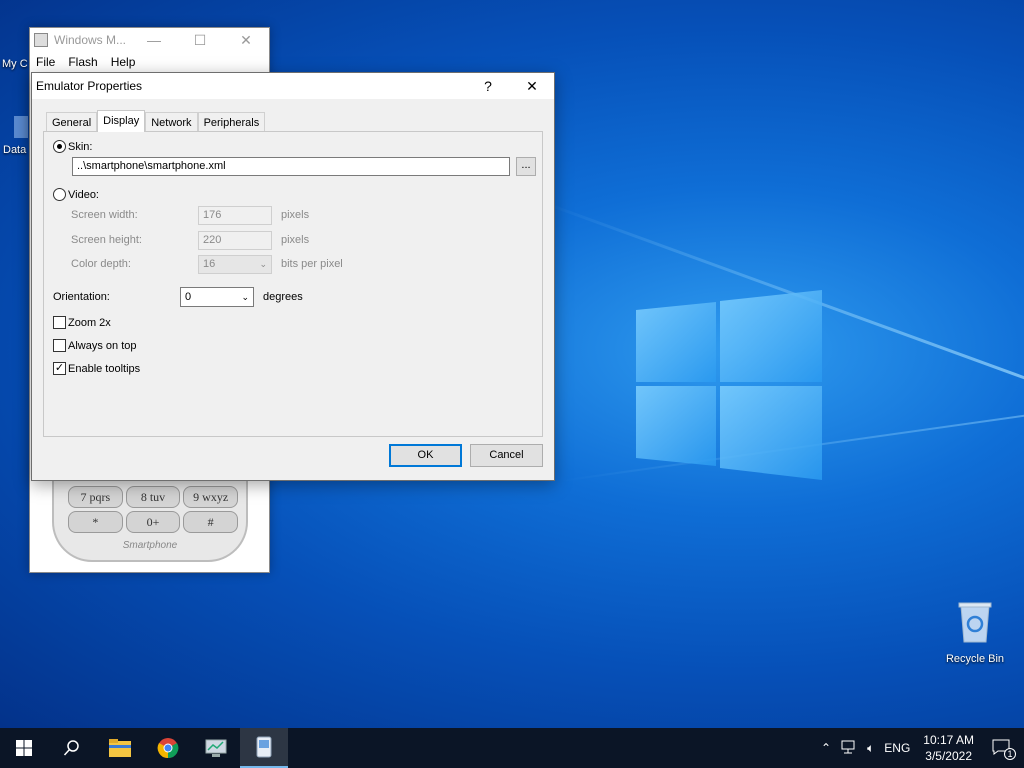  I want to click on tab-network: Network, so click(171, 122).